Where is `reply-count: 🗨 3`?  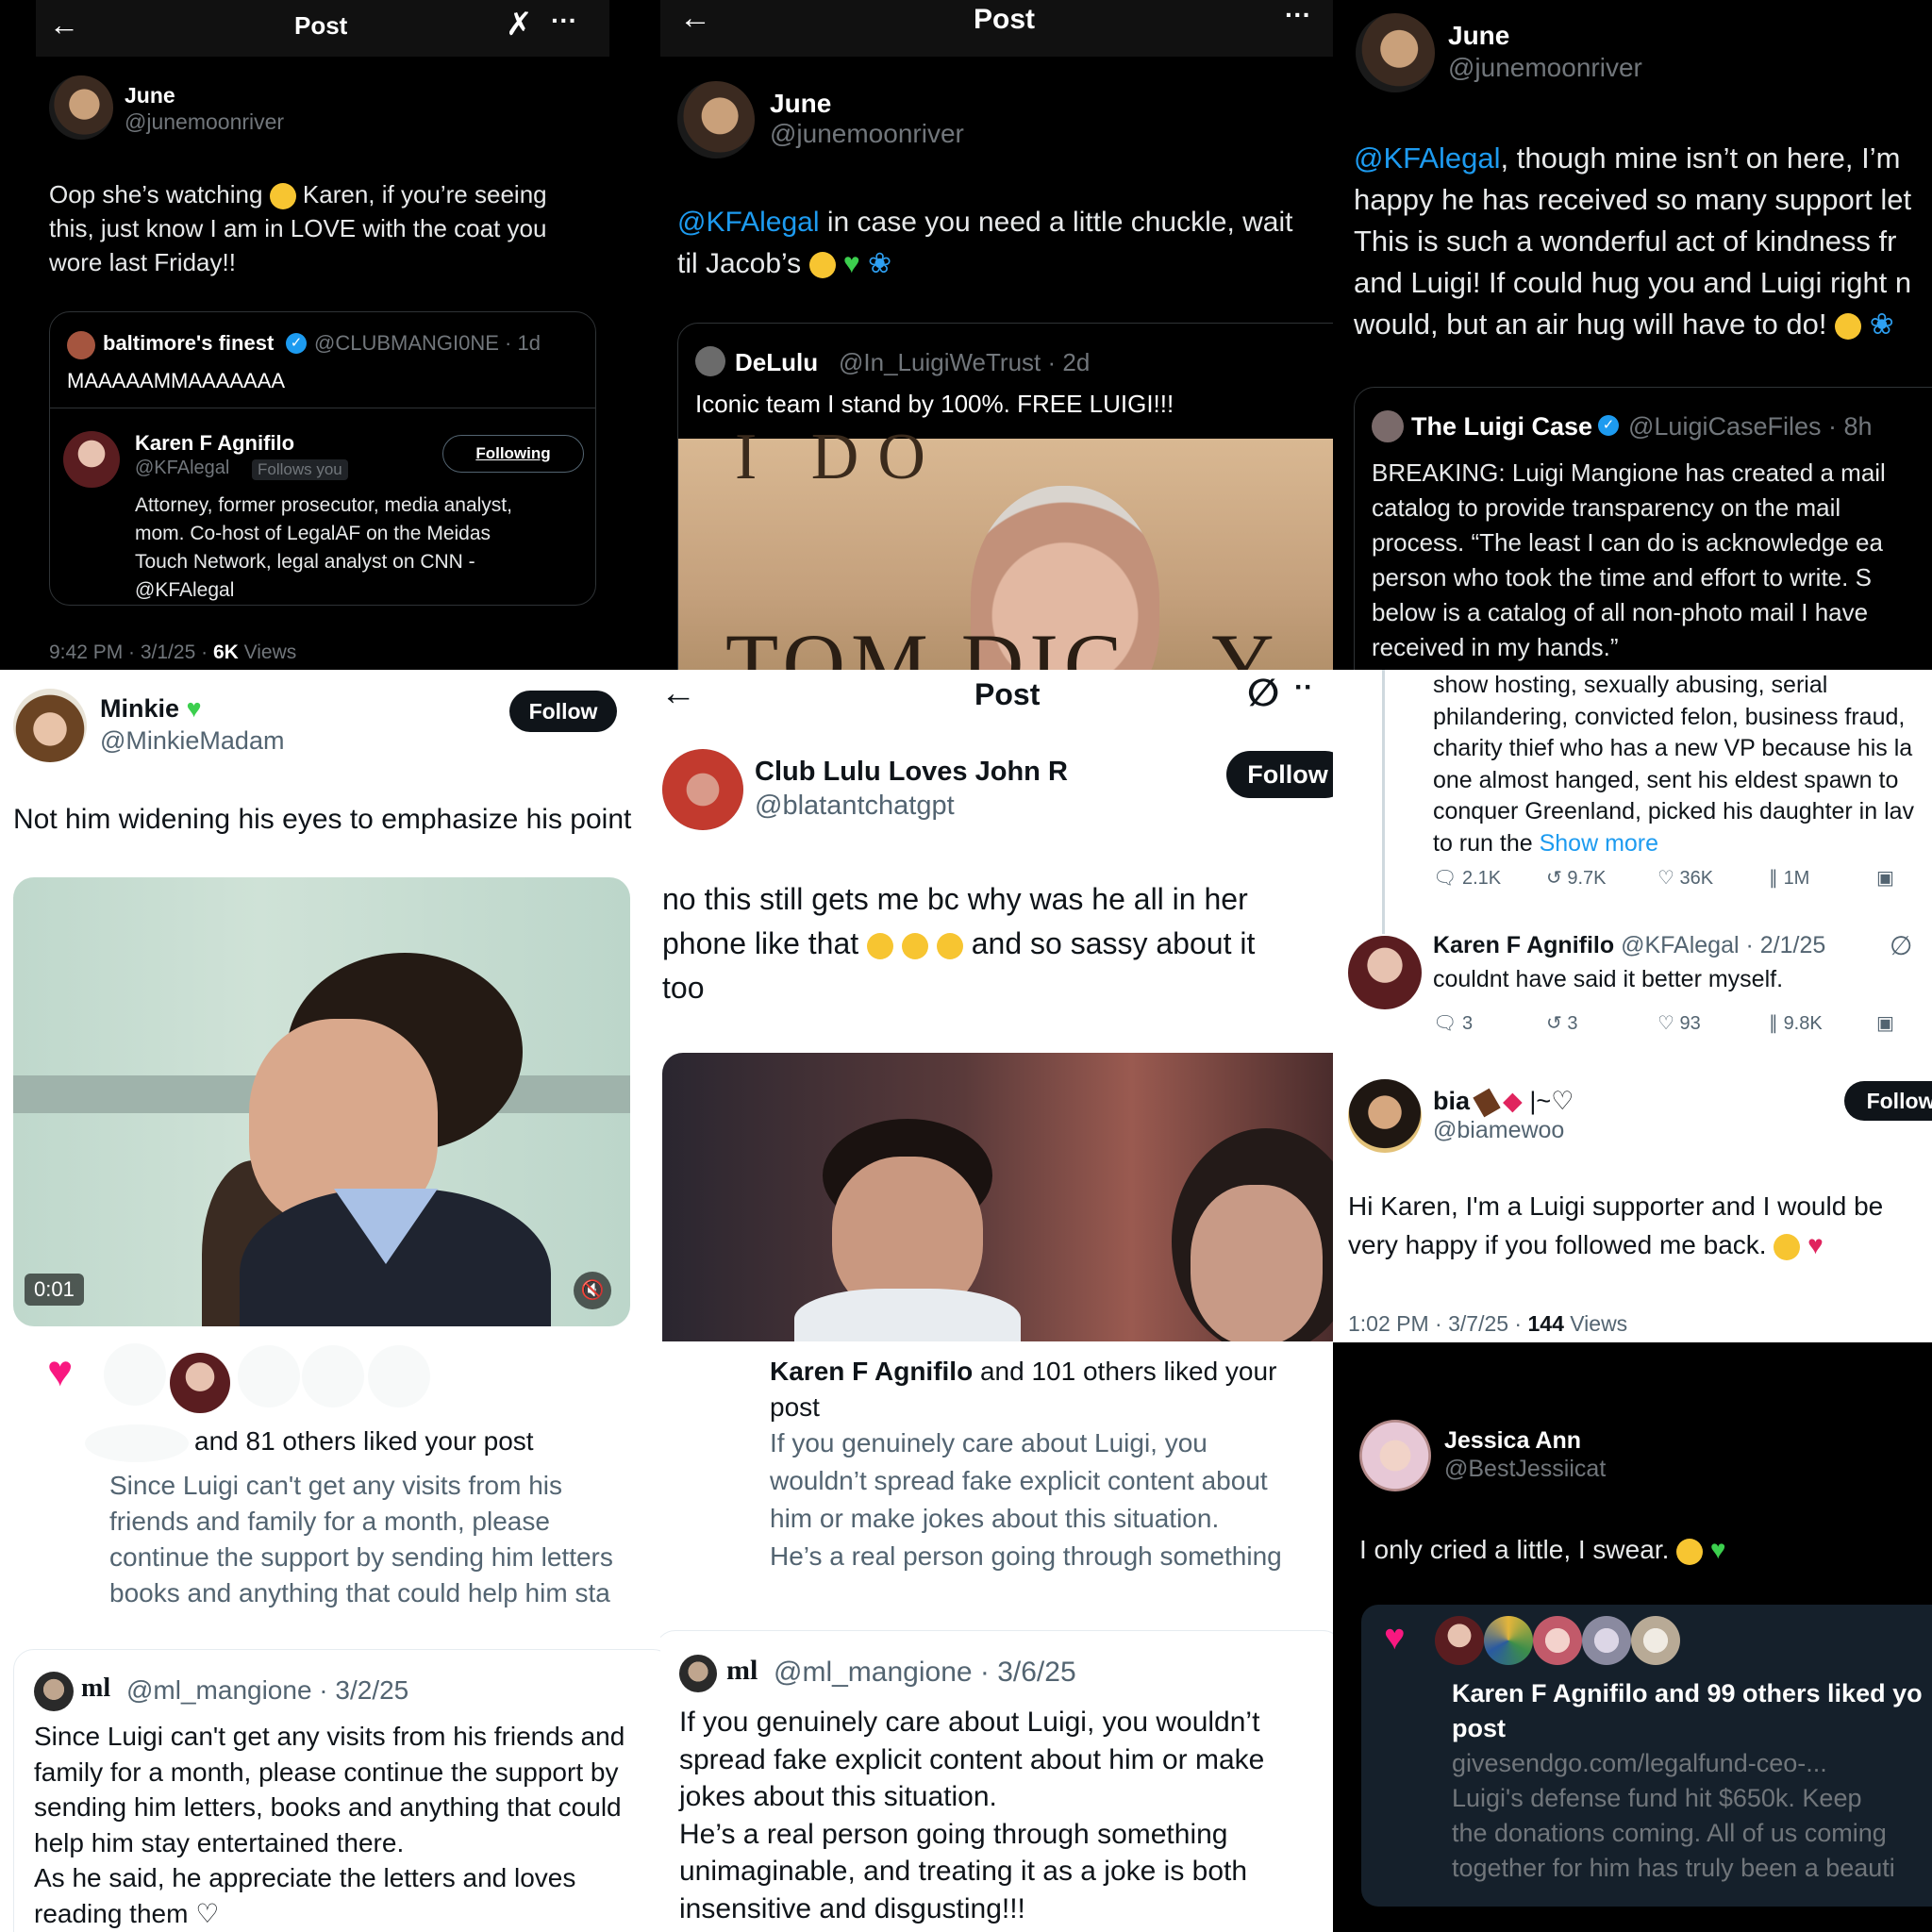
reply-count: 🗨 3 is located at coordinates (1453, 1023).